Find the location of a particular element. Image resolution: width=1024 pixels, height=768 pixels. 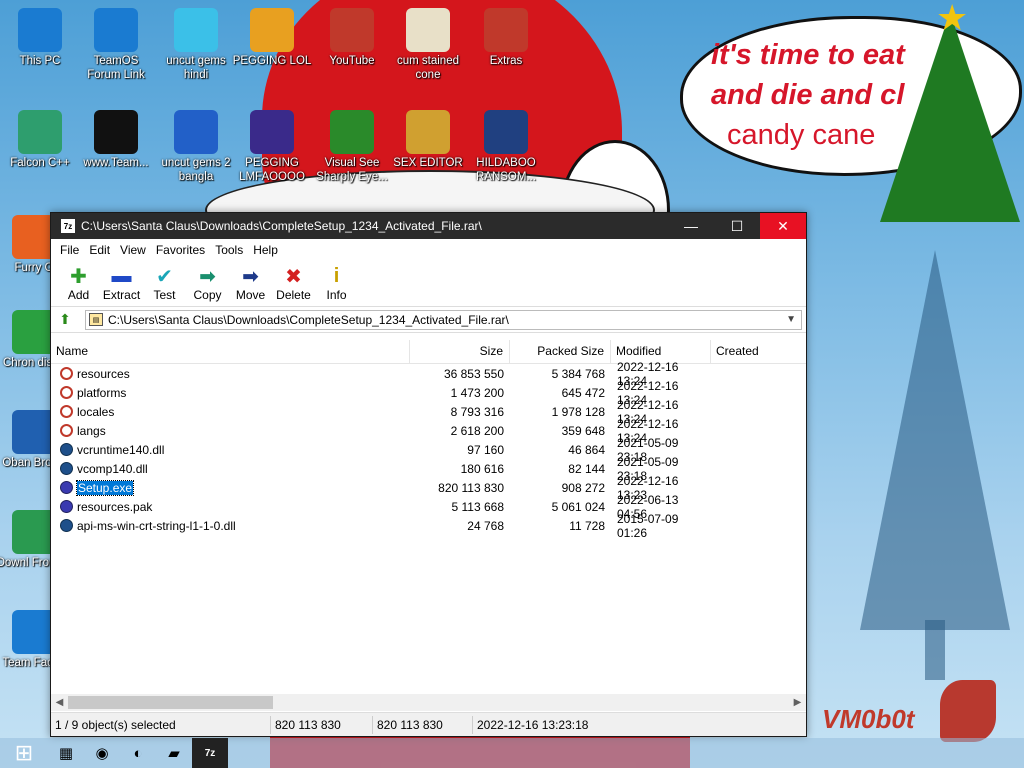

toolbar-label: Extract is located at coordinates (121, 295).